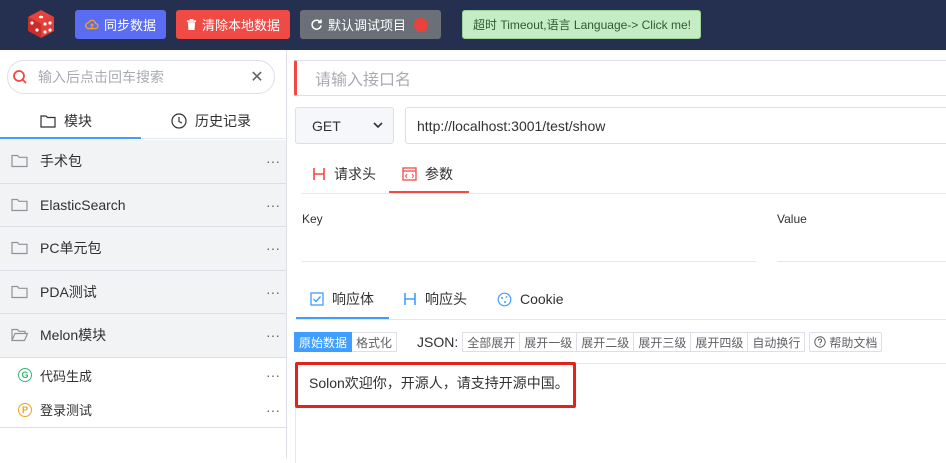 This screenshot has width=946, height=463. I want to click on api-name-placeholder: 请输入接口名, so click(363, 80).